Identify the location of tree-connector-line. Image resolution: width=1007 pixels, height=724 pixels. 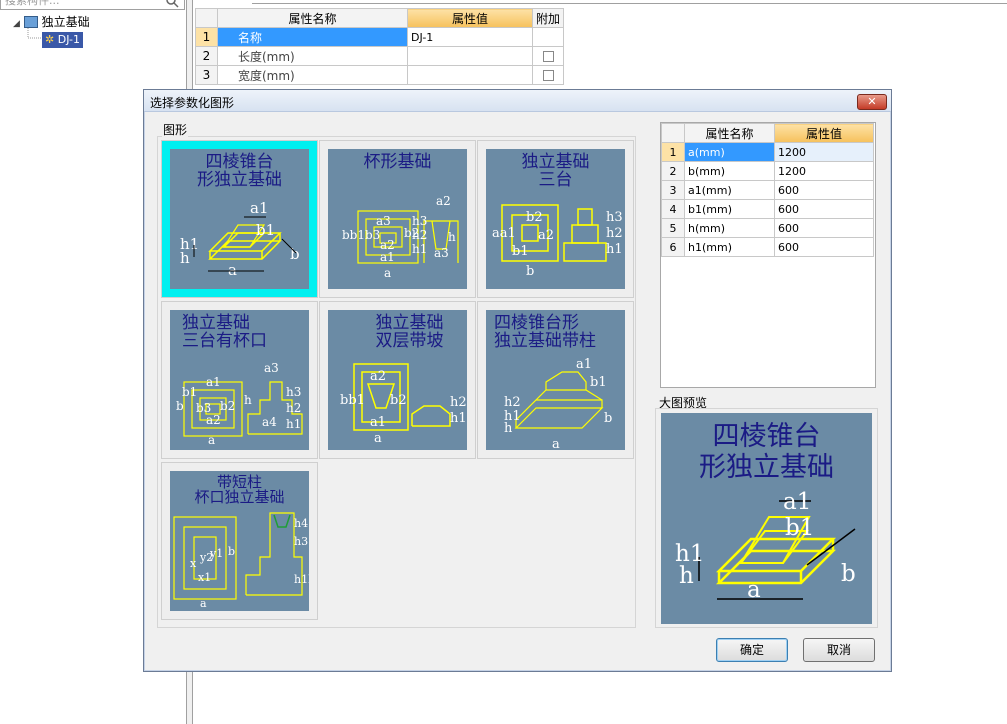
(34, 33).